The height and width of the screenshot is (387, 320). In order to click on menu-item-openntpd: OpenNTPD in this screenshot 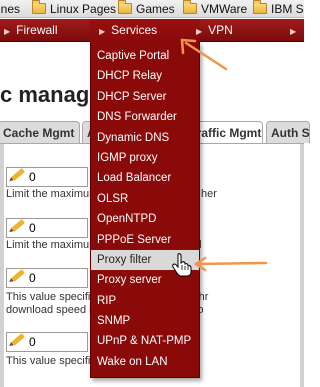, I will do `click(145, 219)`.